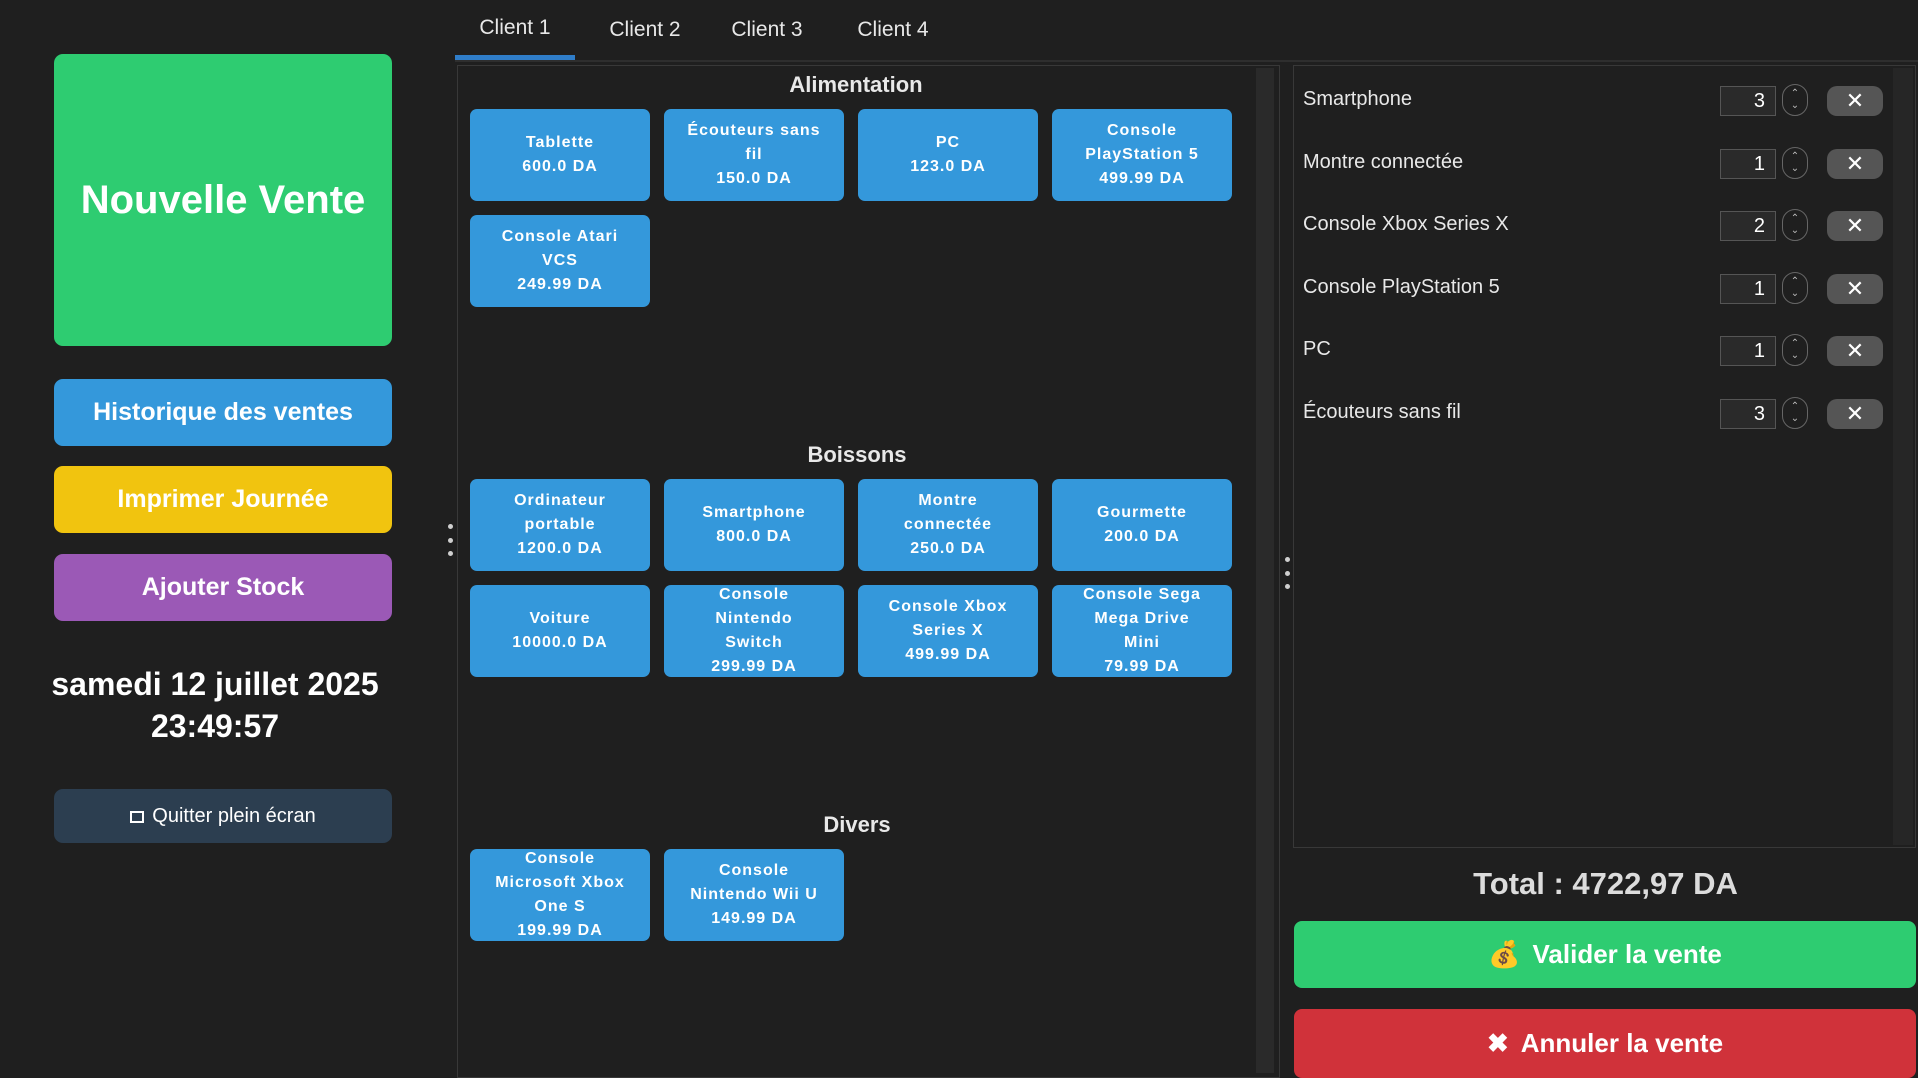 The height and width of the screenshot is (1078, 1918). Describe the element at coordinates (223, 816) in the screenshot. I see `exit-fullscreen-button: Quitter plein écran` at that location.